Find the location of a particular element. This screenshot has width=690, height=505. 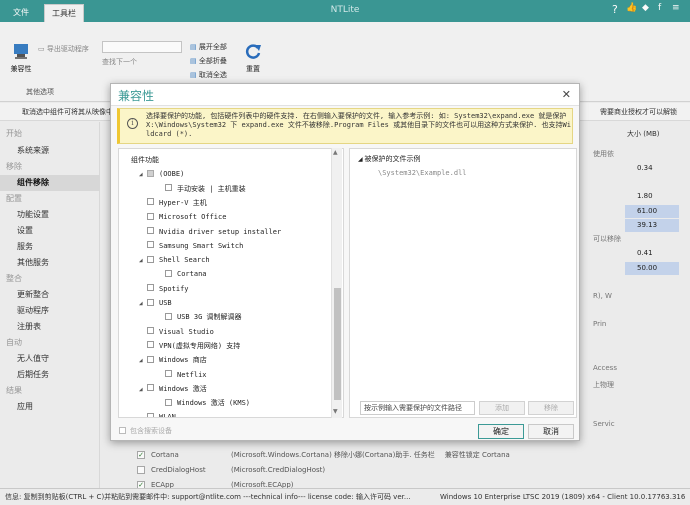

ok-button: 确定 is located at coordinates (501, 431).